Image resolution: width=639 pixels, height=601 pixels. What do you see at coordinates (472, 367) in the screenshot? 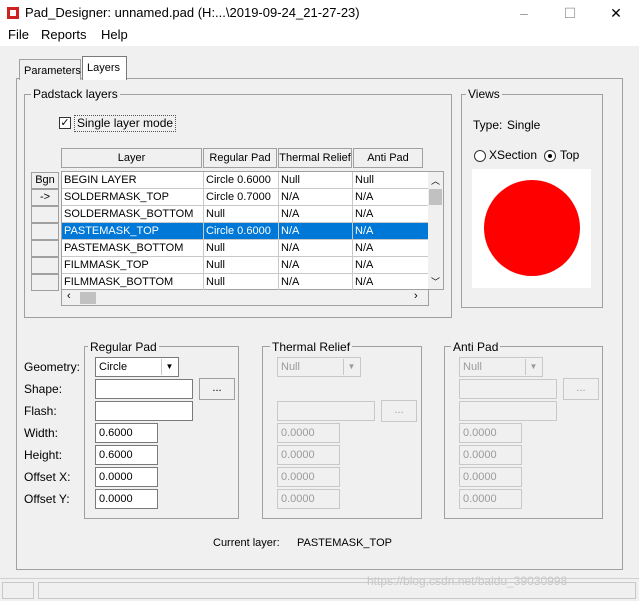
I see `anti-pad-geometry-value: Null` at bounding box center [472, 367].